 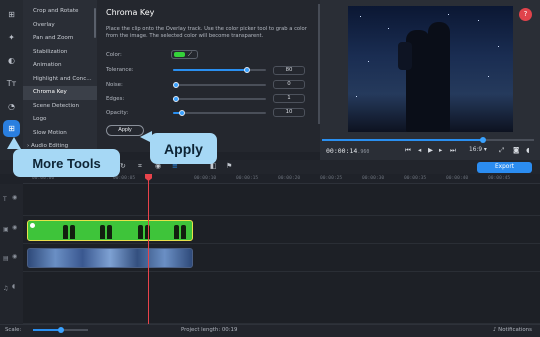 I want to click on export-button: Export, so click(x=504, y=167).